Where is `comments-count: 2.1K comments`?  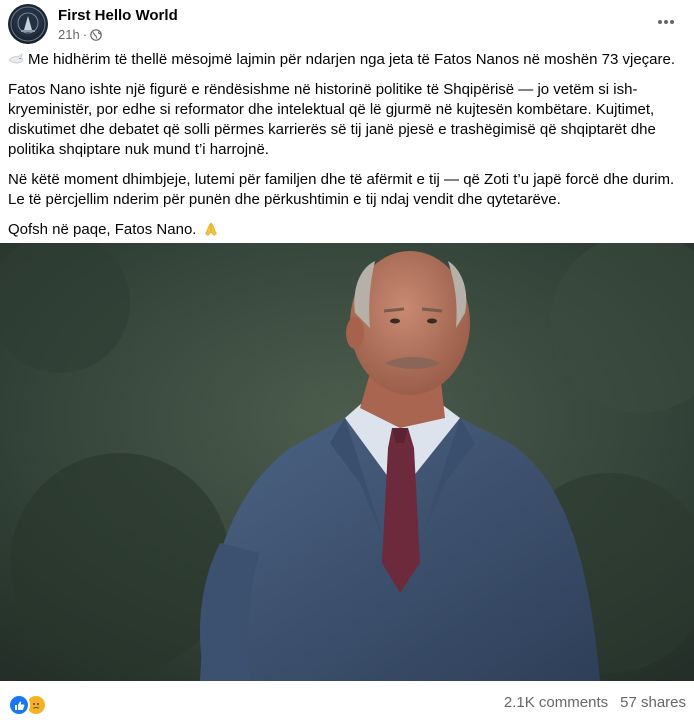 comments-count: 2.1K comments is located at coordinates (556, 702).